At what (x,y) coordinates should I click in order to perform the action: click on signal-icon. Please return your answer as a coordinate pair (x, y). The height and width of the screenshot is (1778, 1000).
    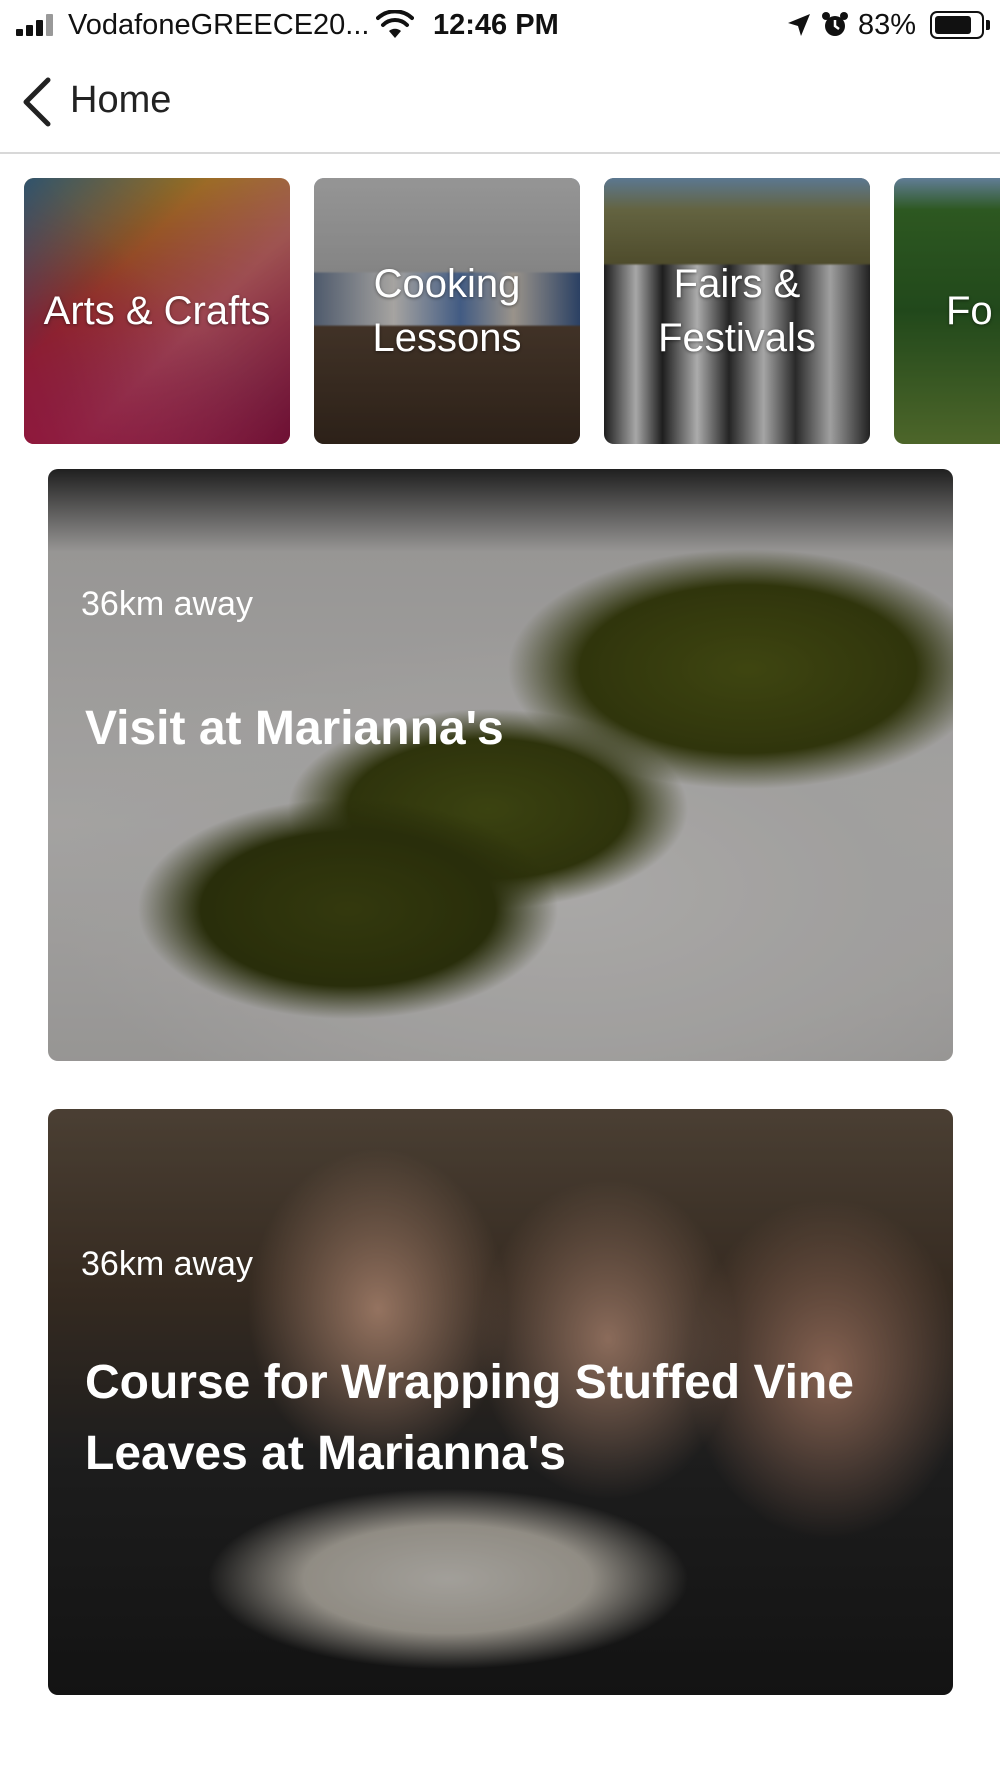
    Looking at the image, I should click on (36, 25).